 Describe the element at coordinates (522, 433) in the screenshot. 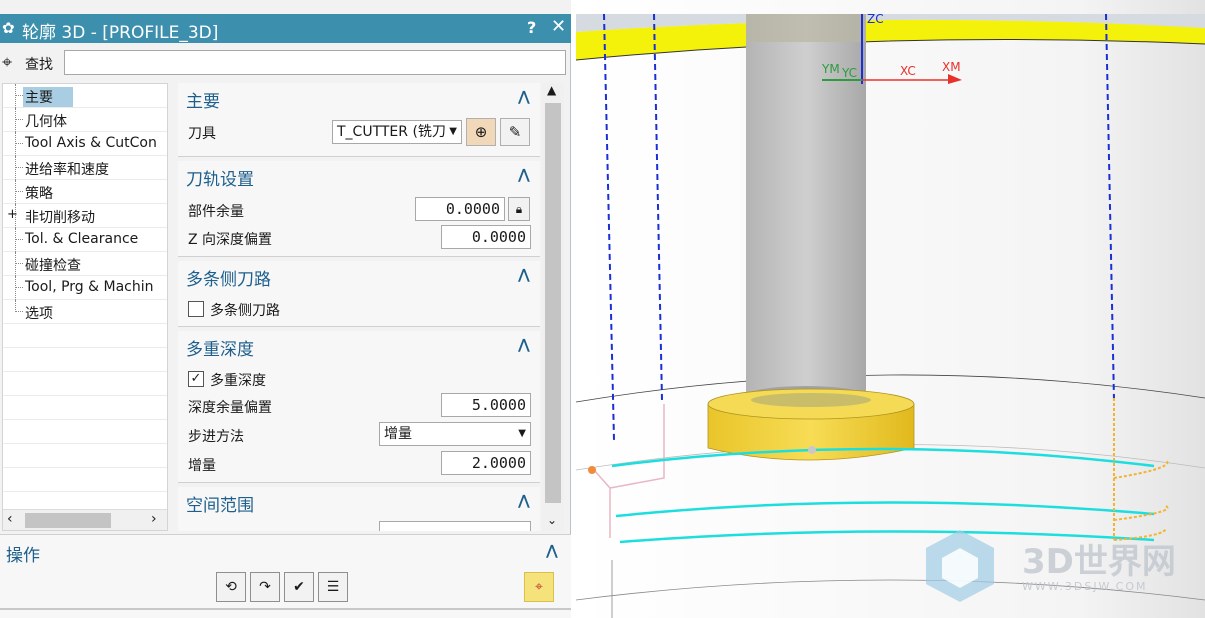

I see `dropdown-arrow-icon: ▼` at that location.